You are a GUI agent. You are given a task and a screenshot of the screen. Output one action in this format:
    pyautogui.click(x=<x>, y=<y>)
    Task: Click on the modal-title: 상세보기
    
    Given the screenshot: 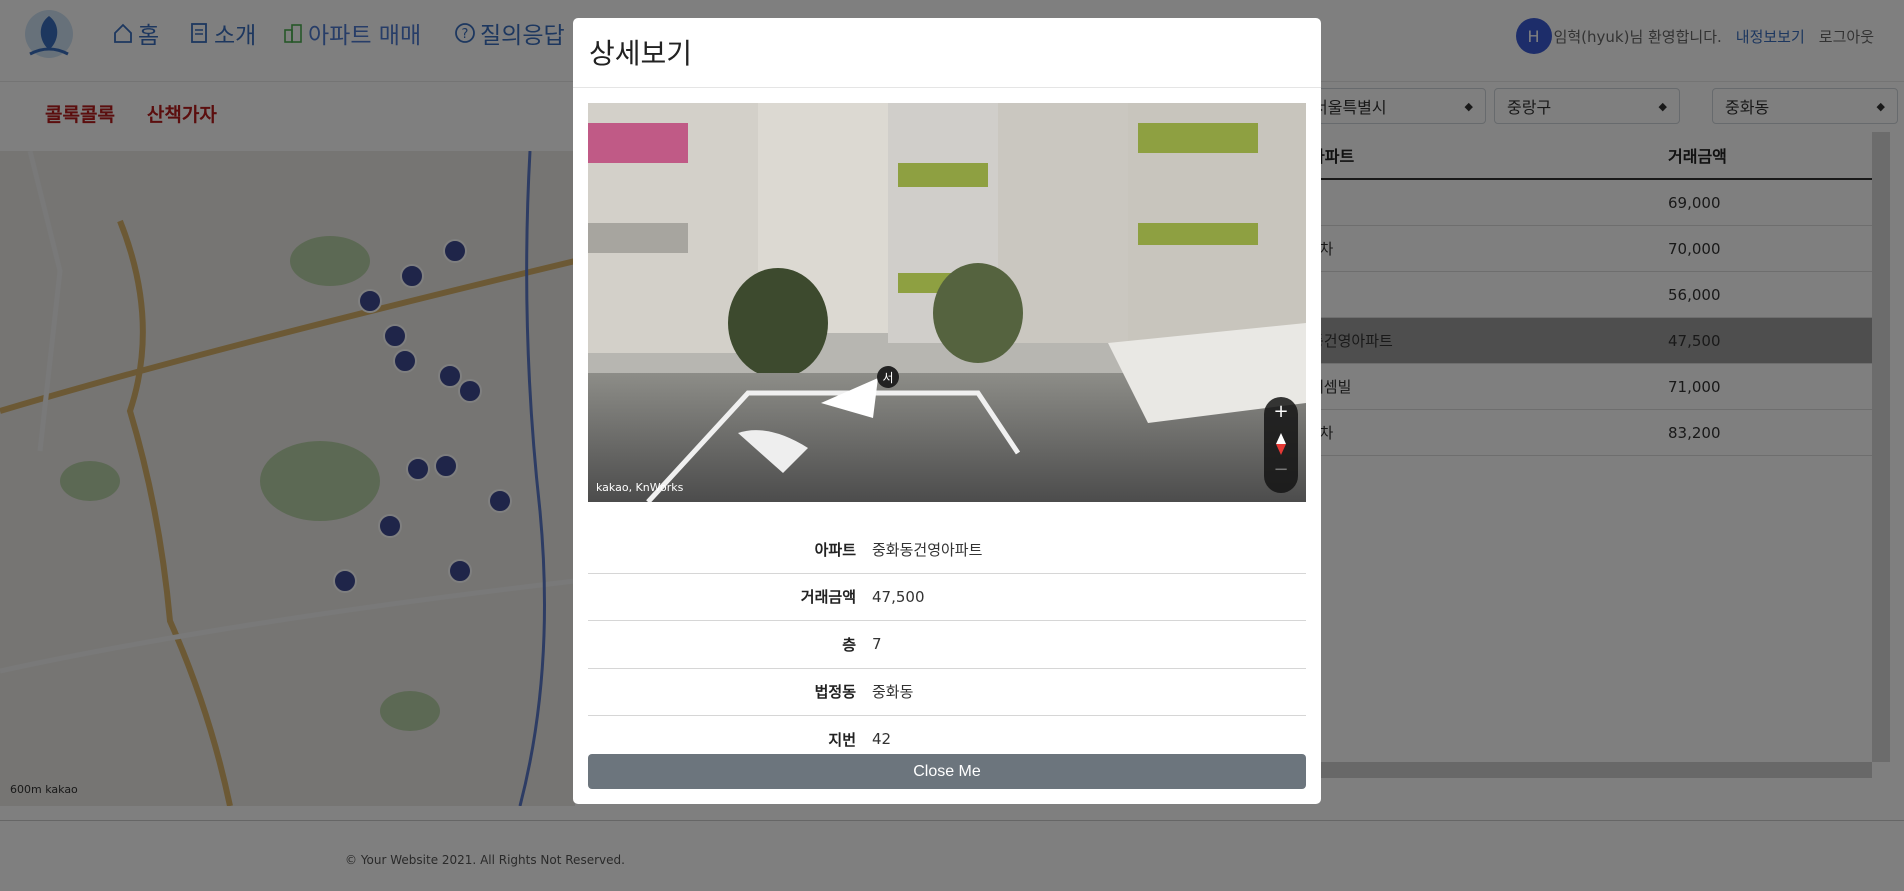 What is the action you would take?
    pyautogui.click(x=641, y=53)
    